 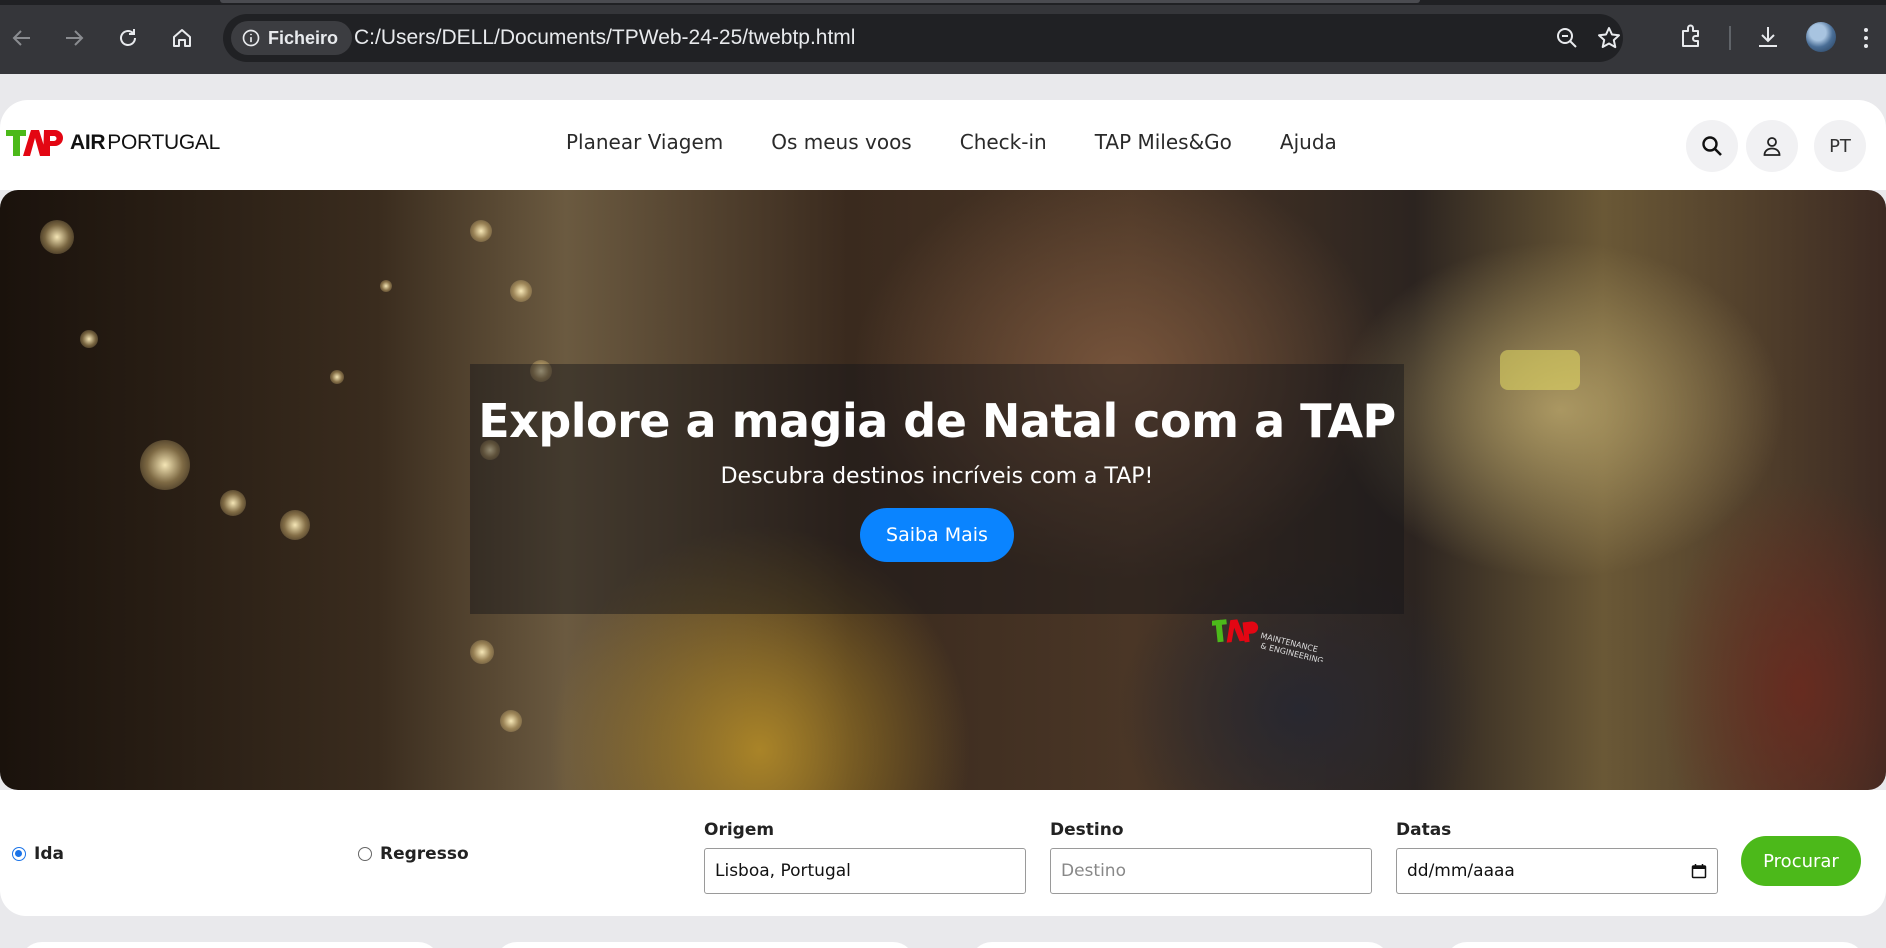 What do you see at coordinates (251, 38) in the screenshot?
I see `info-icon` at bounding box center [251, 38].